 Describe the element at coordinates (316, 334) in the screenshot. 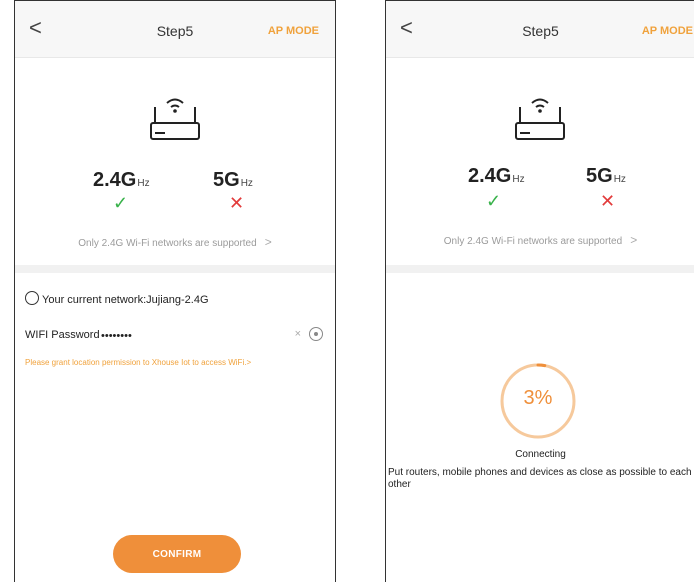

I see `eye-icon` at that location.